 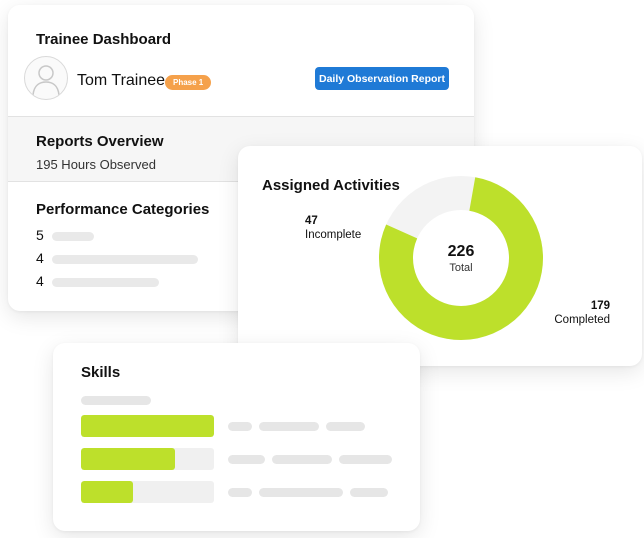 What do you see at coordinates (600, 306) in the screenshot?
I see `completed-count: 179` at bounding box center [600, 306].